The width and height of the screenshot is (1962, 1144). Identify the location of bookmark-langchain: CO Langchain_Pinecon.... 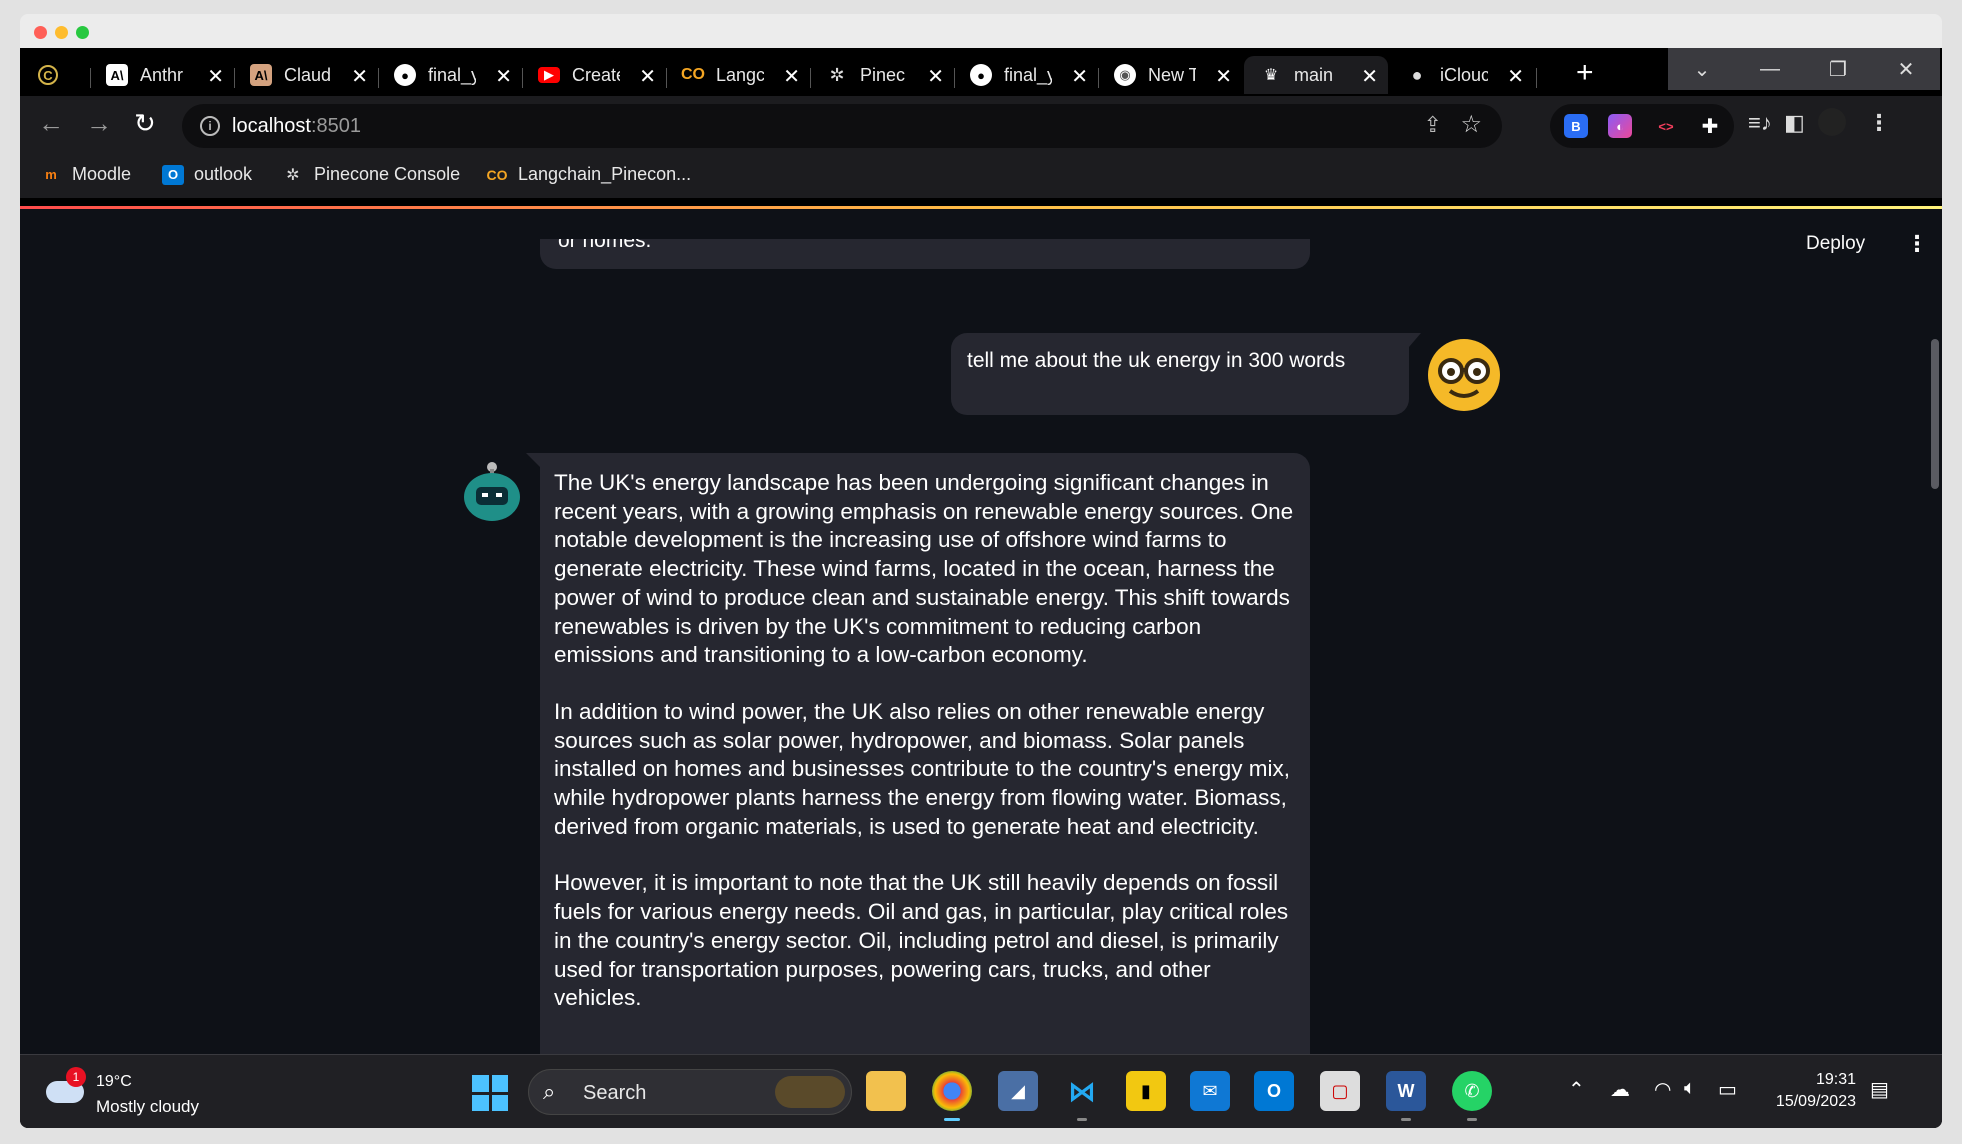
(589, 174).